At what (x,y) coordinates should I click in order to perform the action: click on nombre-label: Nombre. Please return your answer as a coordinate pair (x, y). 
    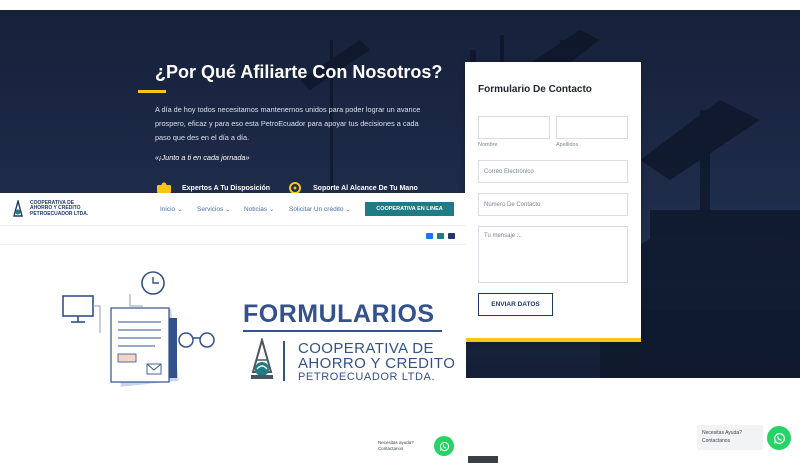
    Looking at the image, I should click on (488, 145).